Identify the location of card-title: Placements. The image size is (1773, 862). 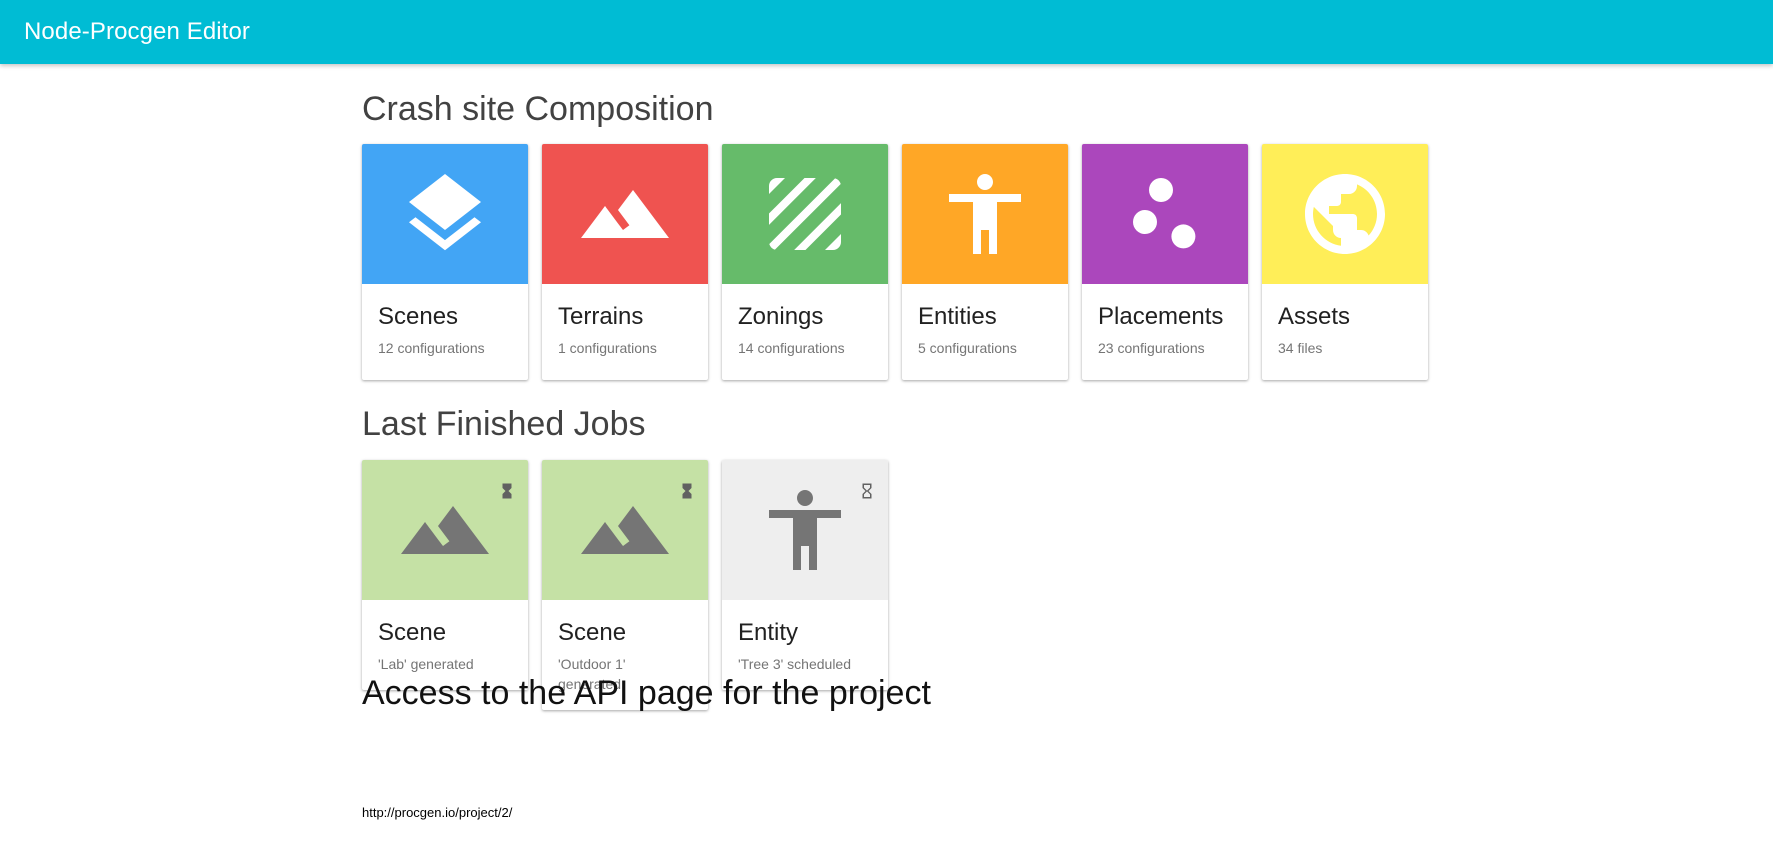
(1161, 316).